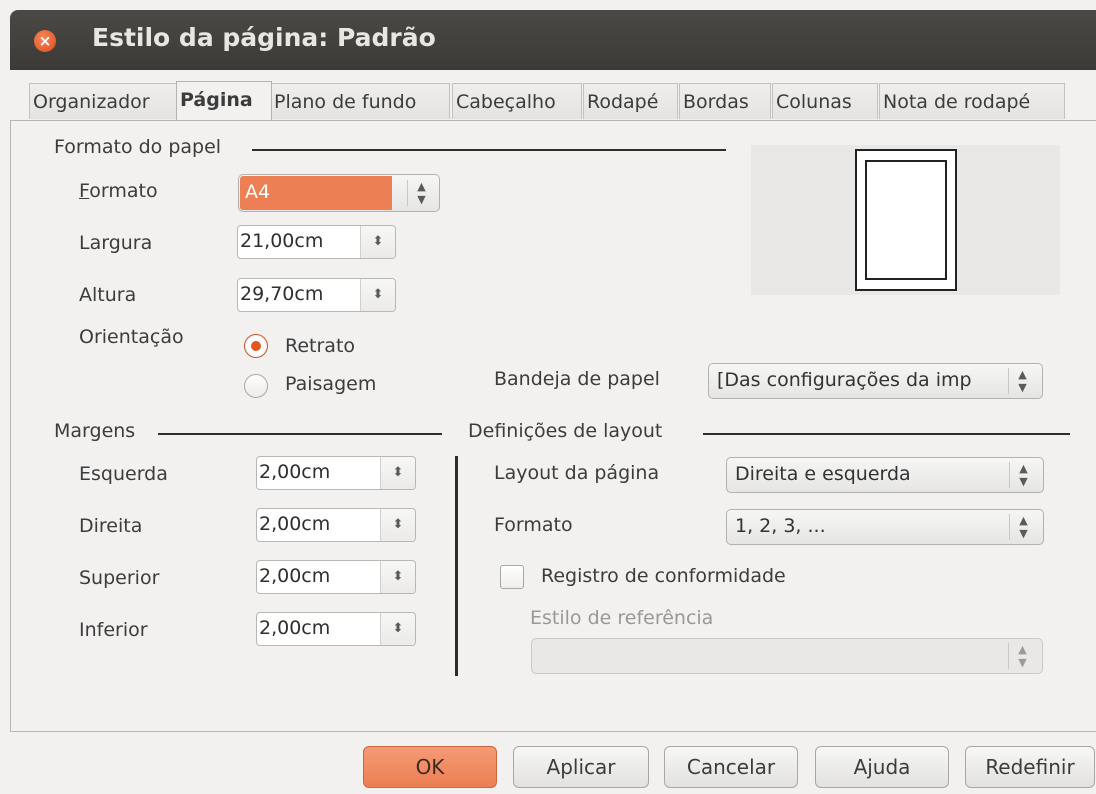  I want to click on margin-bottom-label: Inferior, so click(113, 630).